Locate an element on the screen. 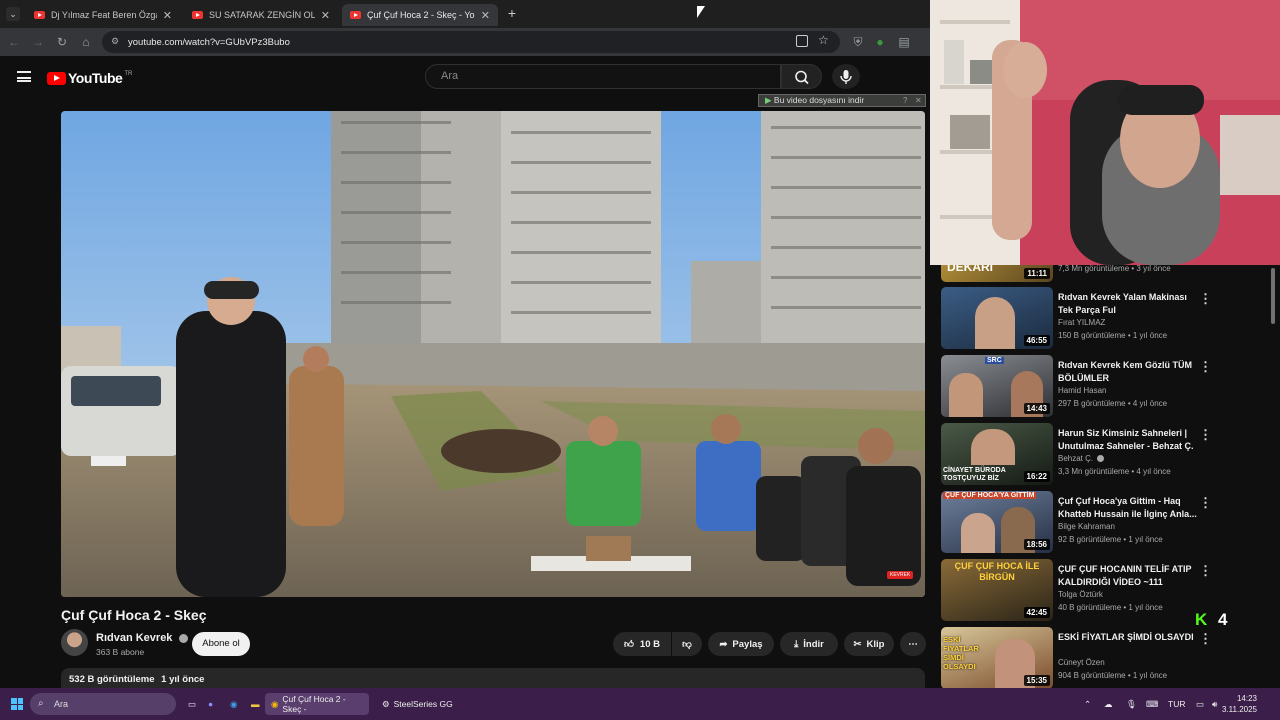  dislike-button: 👎︎ is located at coordinates (687, 644).